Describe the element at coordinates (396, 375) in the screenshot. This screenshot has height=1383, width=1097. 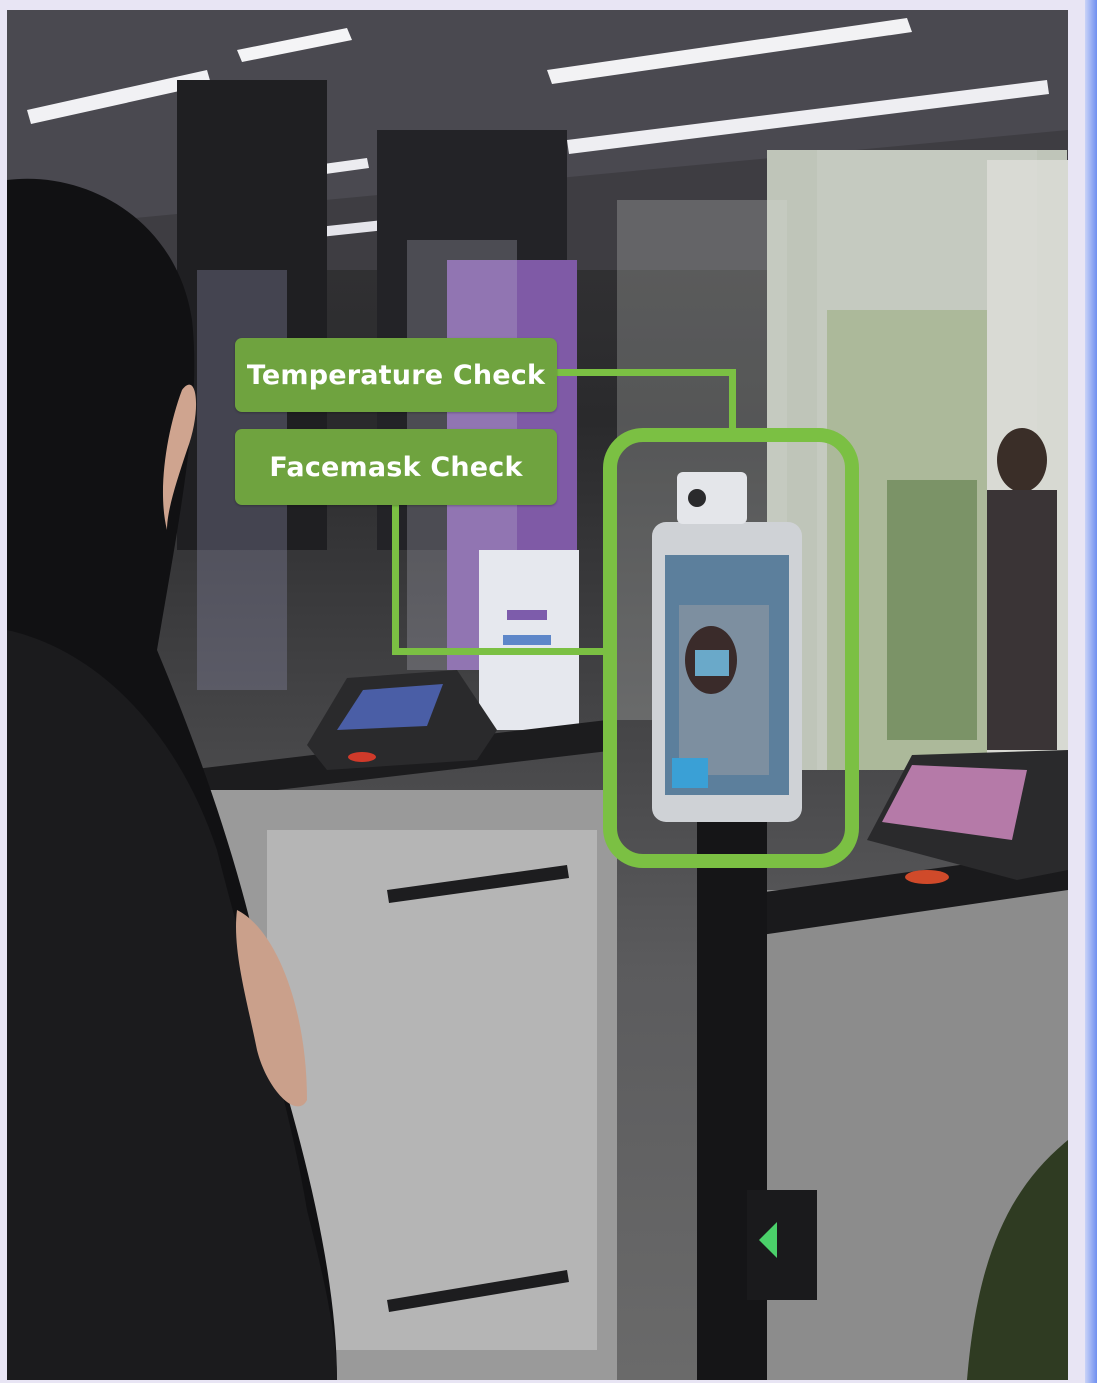
I see `temperature-check-label: Temperature Check` at that location.